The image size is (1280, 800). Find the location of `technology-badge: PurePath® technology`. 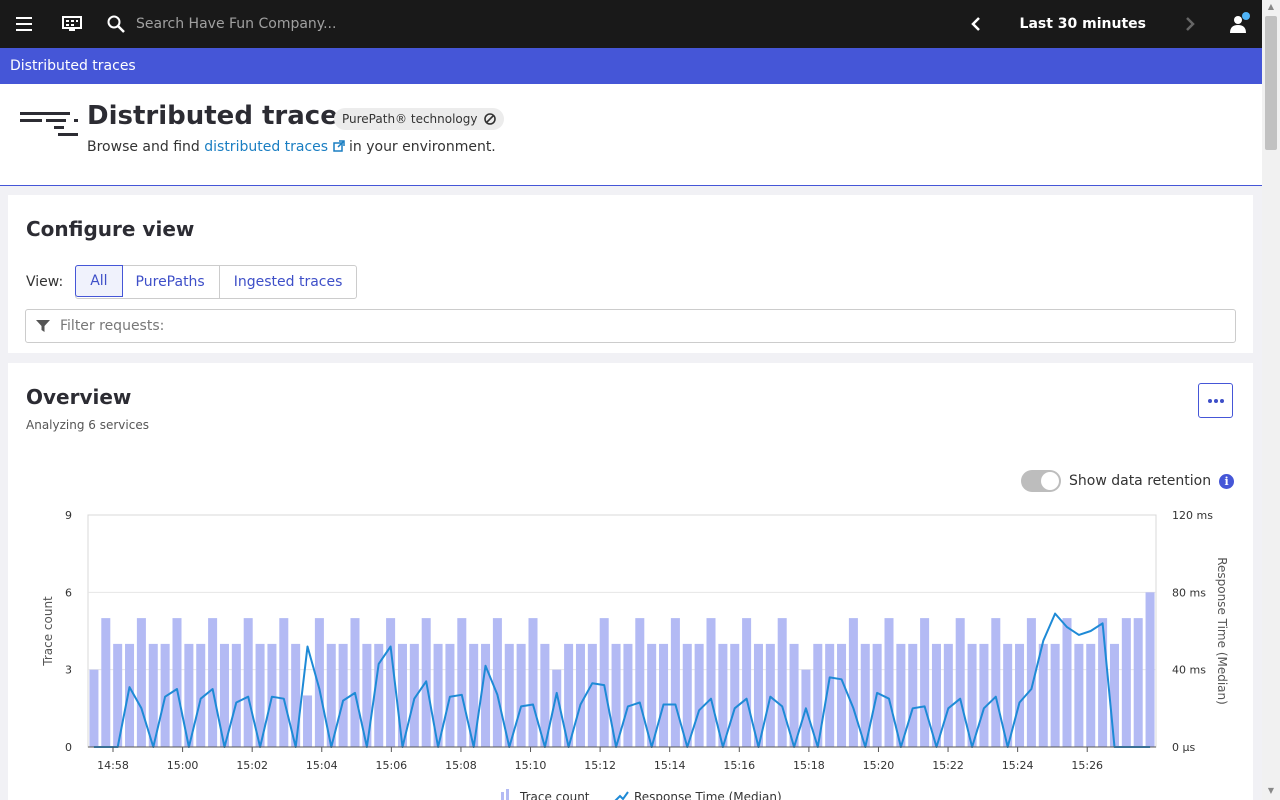

technology-badge: PurePath® technology is located at coordinates (419, 119).